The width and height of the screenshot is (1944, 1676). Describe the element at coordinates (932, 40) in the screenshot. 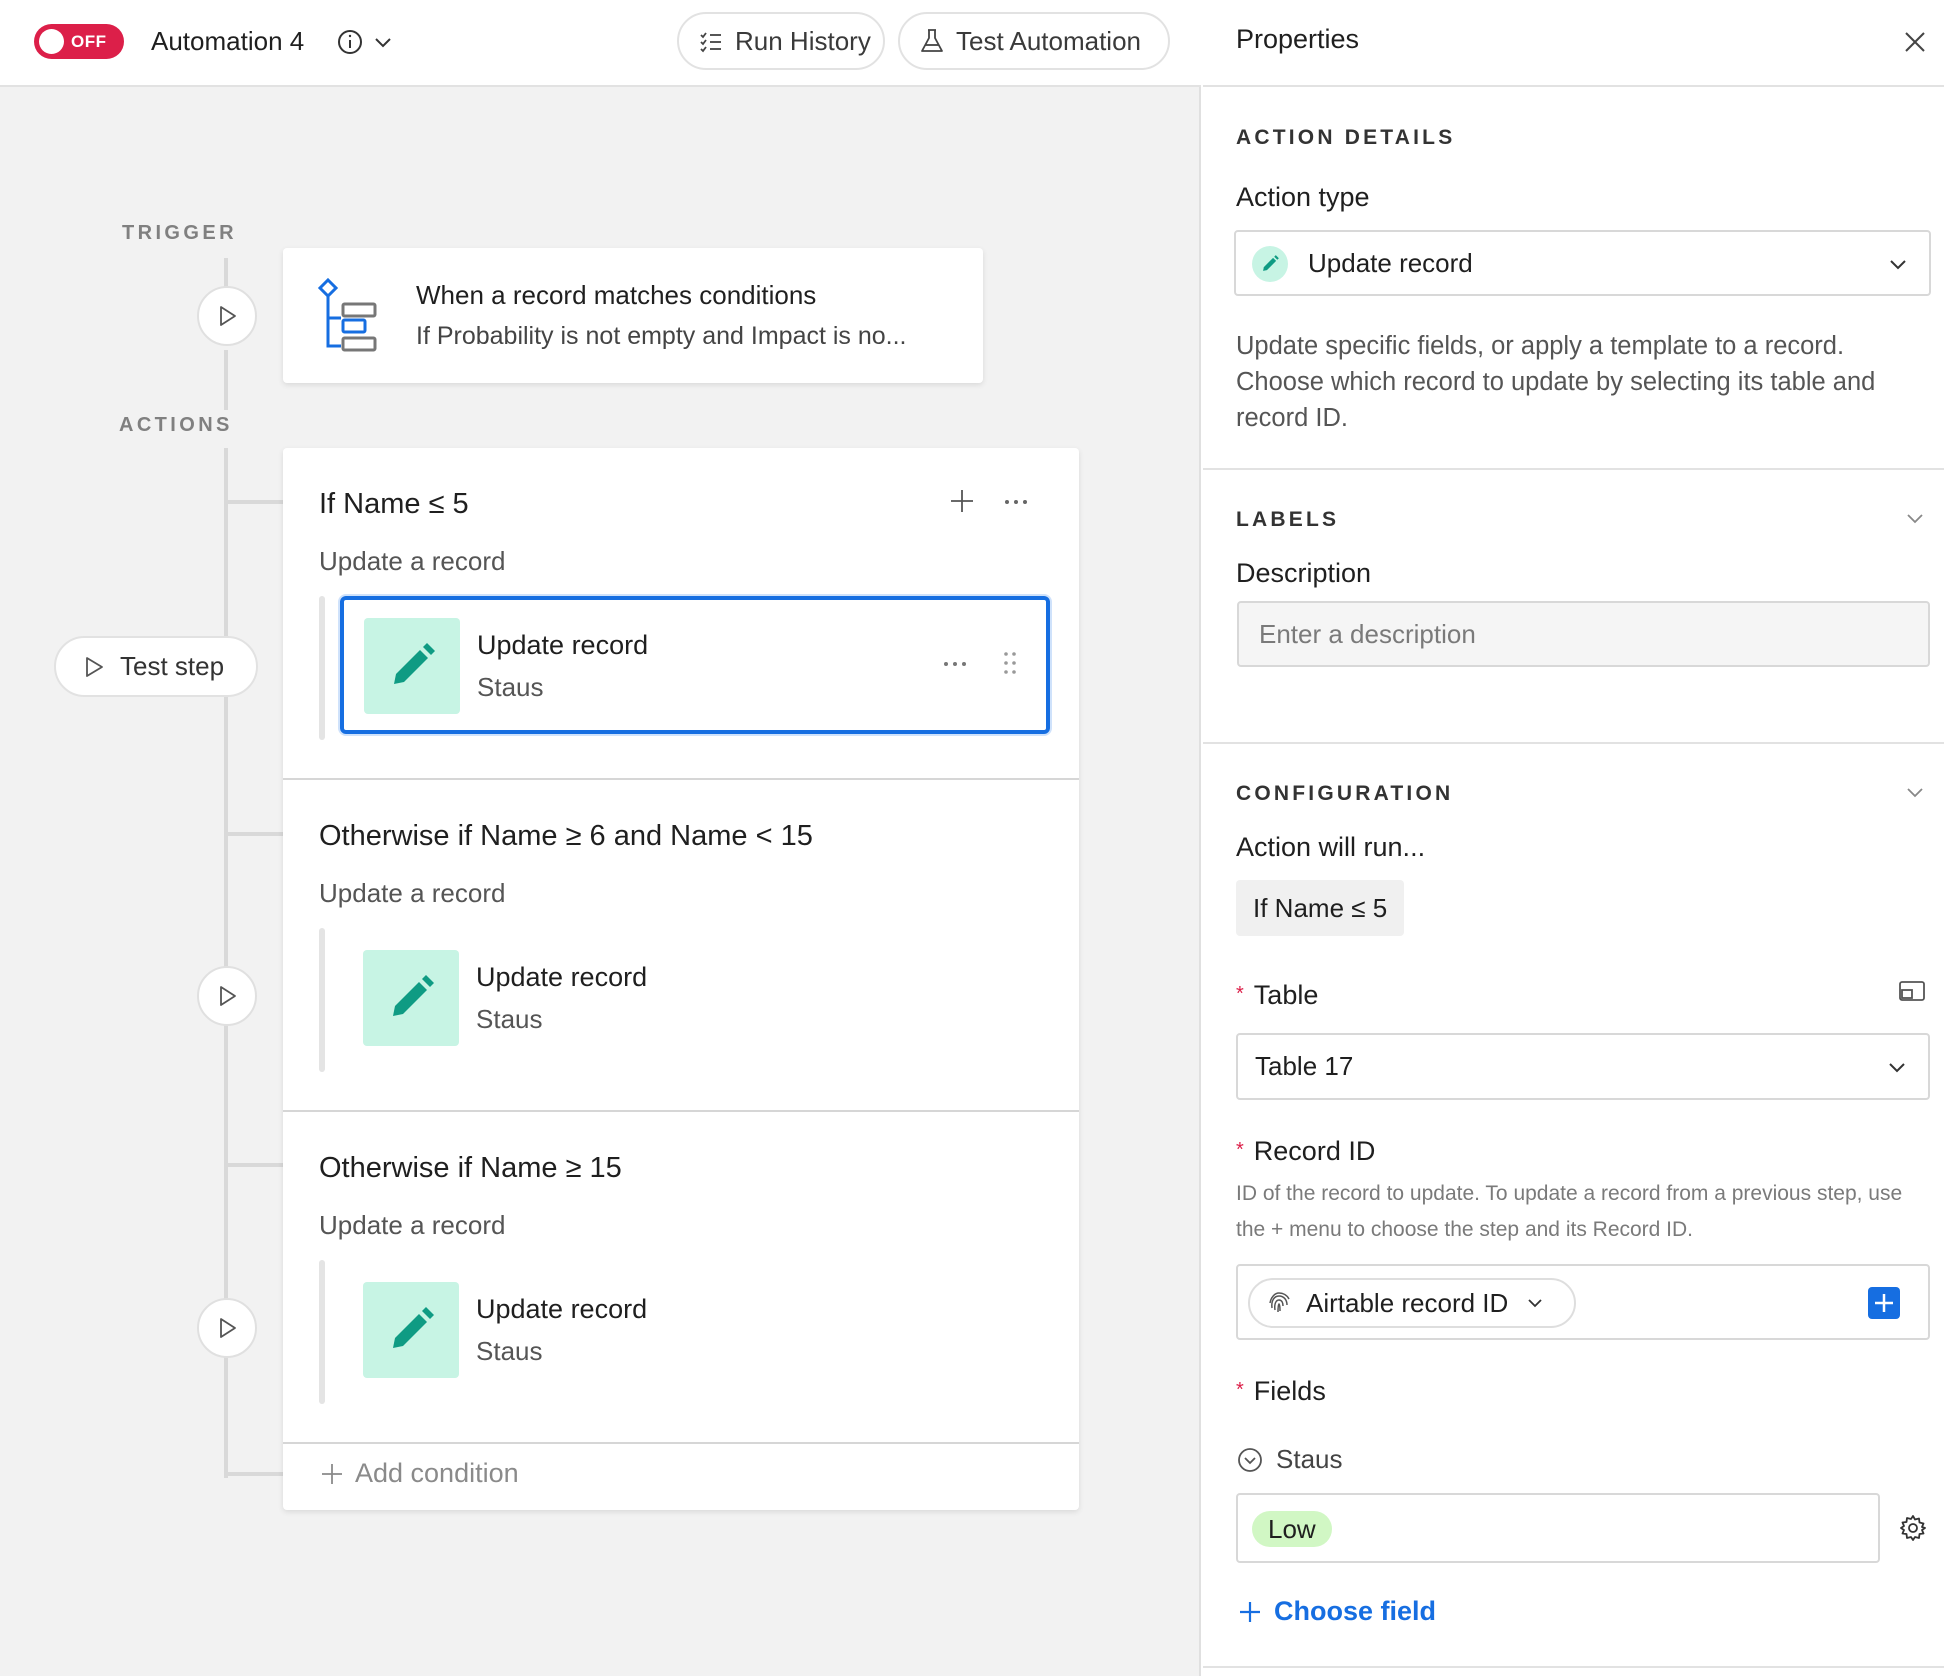

I see `flask-icon` at that location.